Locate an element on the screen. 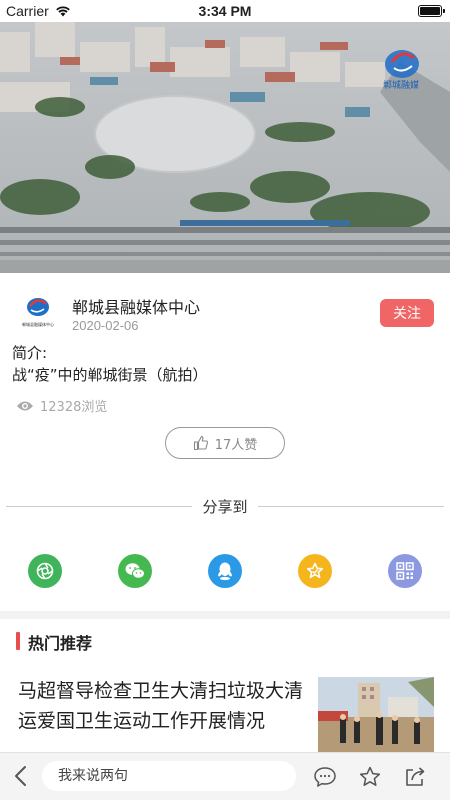  share-qrcode-button is located at coordinates (405, 571).